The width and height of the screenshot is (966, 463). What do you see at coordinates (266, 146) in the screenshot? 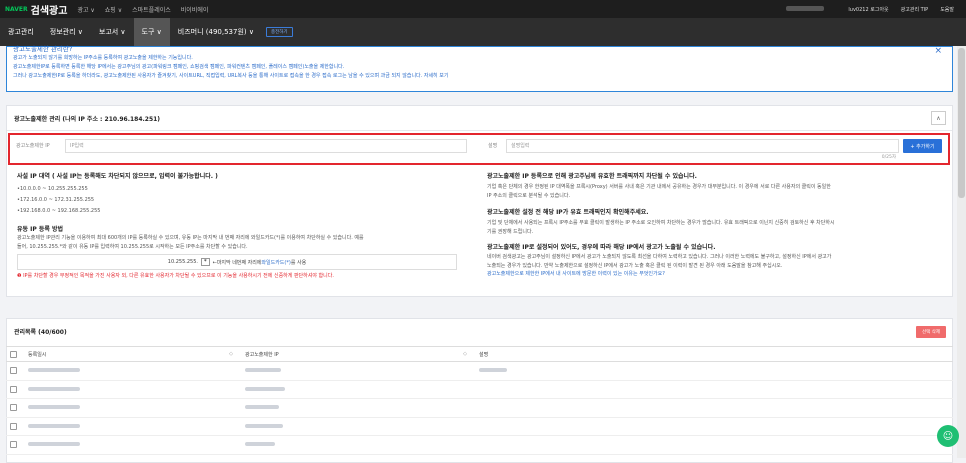
I see `ip-input: IP입력` at bounding box center [266, 146].